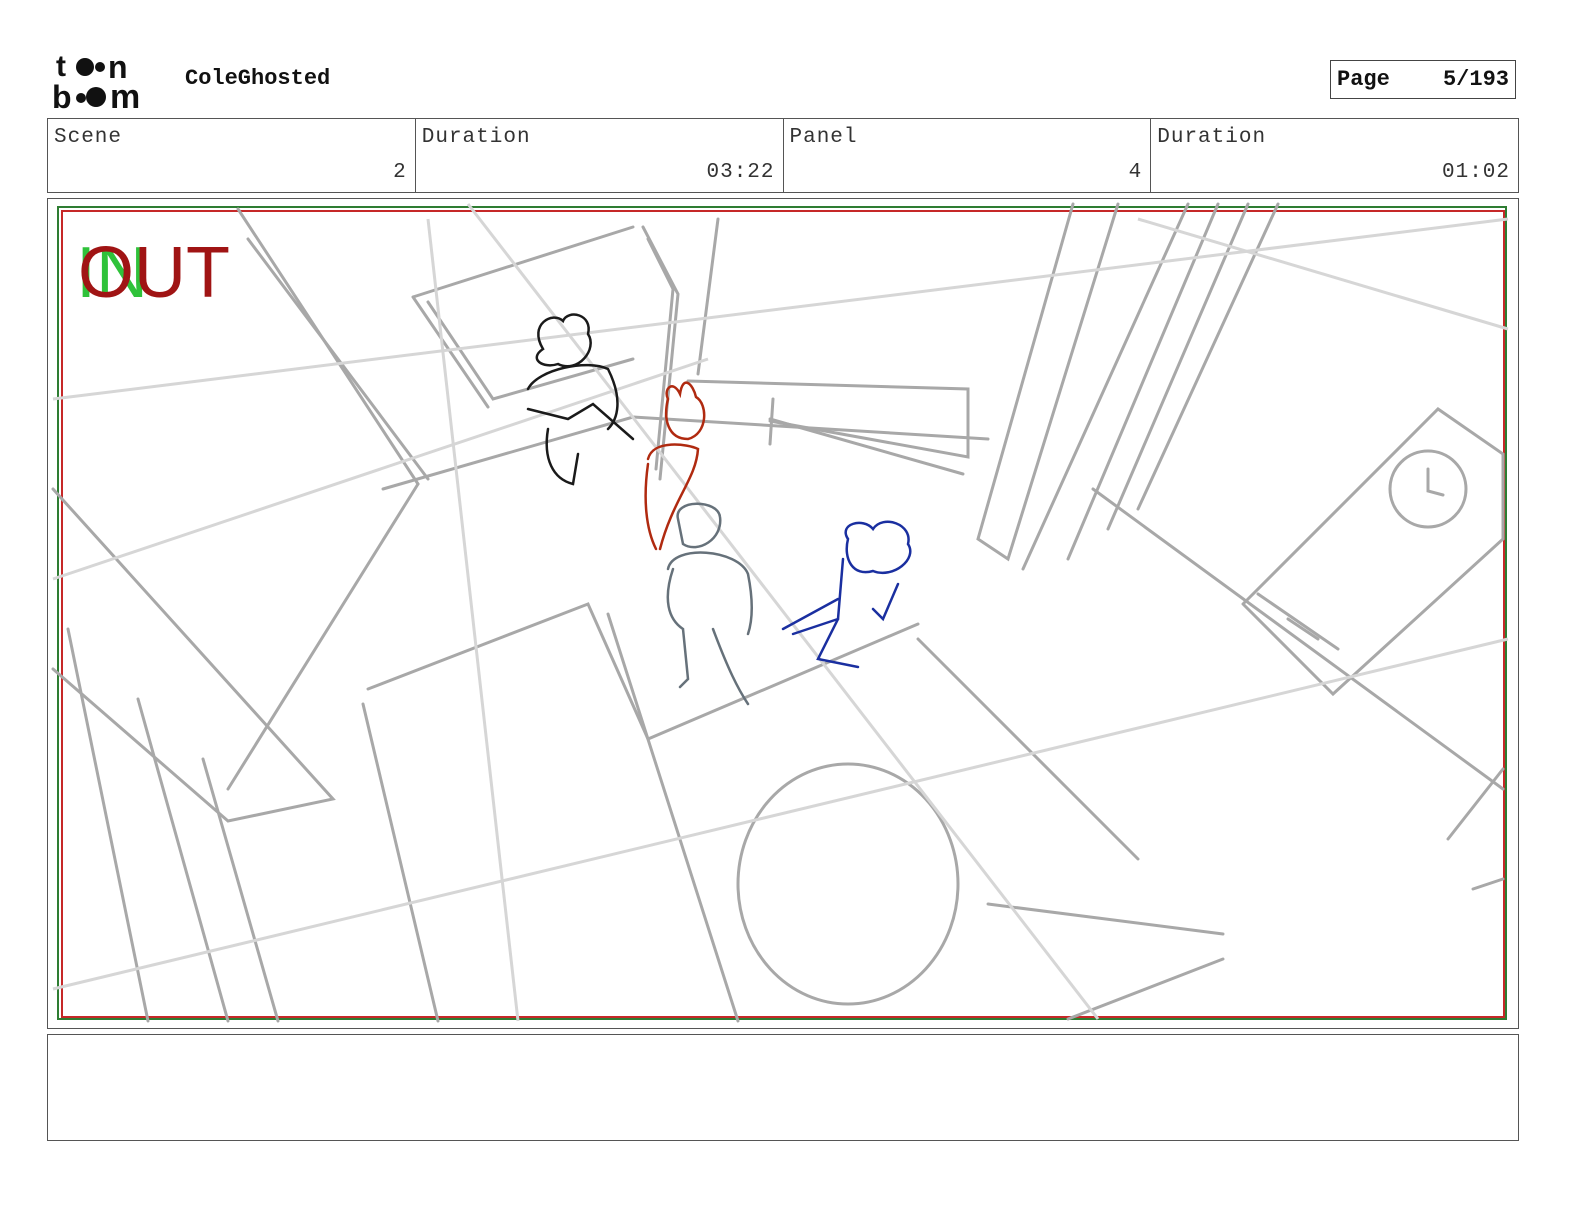  I want to click on in-out-marker: IN OUT, so click(161, 273).